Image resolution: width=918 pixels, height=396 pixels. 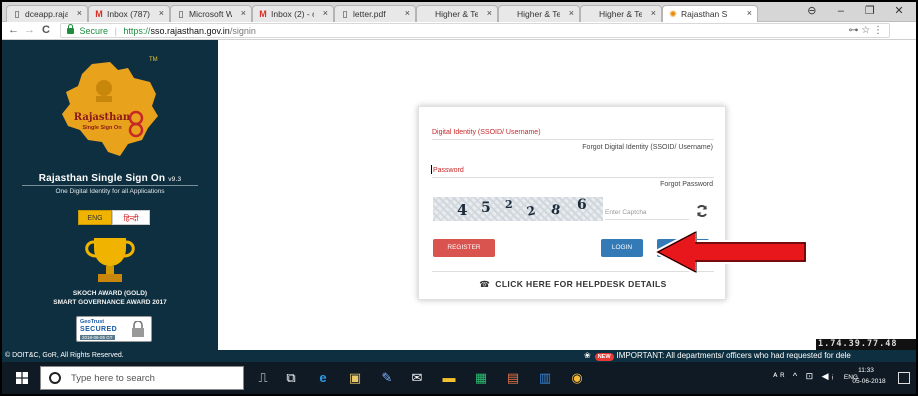 What do you see at coordinates (513, 378) in the screenshot?
I see `powerpoint-icon: ▤` at bounding box center [513, 378].